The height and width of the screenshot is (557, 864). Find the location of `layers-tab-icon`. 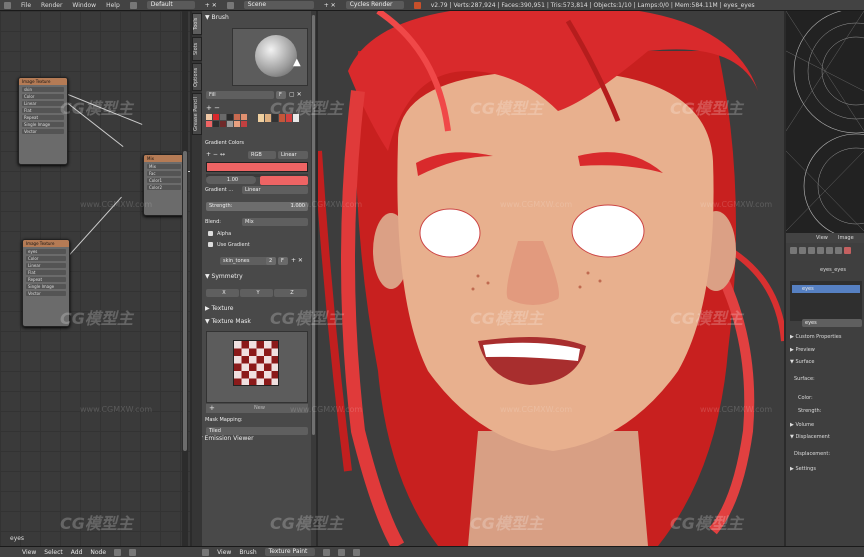

layers-tab-icon is located at coordinates (802, 250).